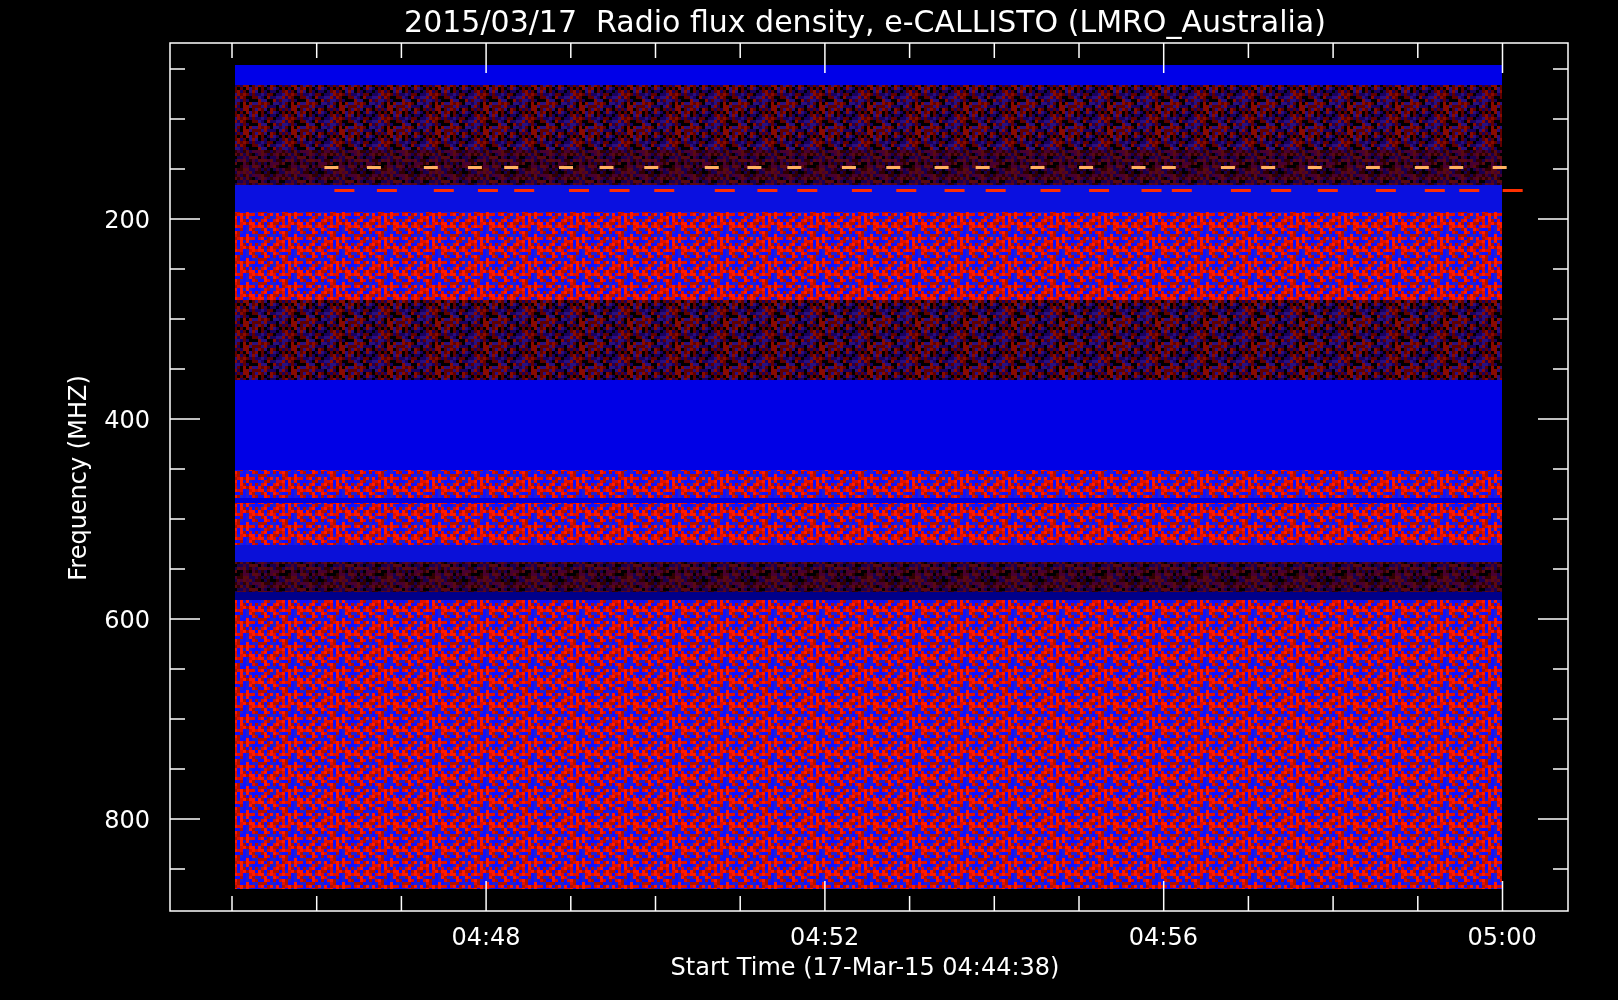 The width and height of the screenshot is (1618, 1000). What do you see at coordinates (865, 21) in the screenshot?
I see `chart-title: 2015/03/17 Radio flux density, e-CALLISTO (LMRO_Australia)` at bounding box center [865, 21].